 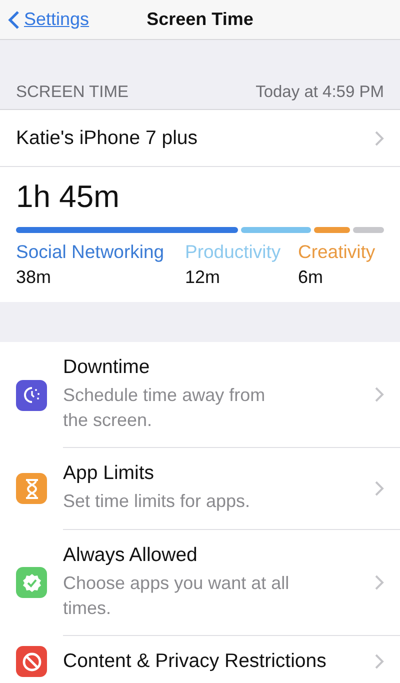 I want to click on category-name: Social Networking, so click(x=91, y=252).